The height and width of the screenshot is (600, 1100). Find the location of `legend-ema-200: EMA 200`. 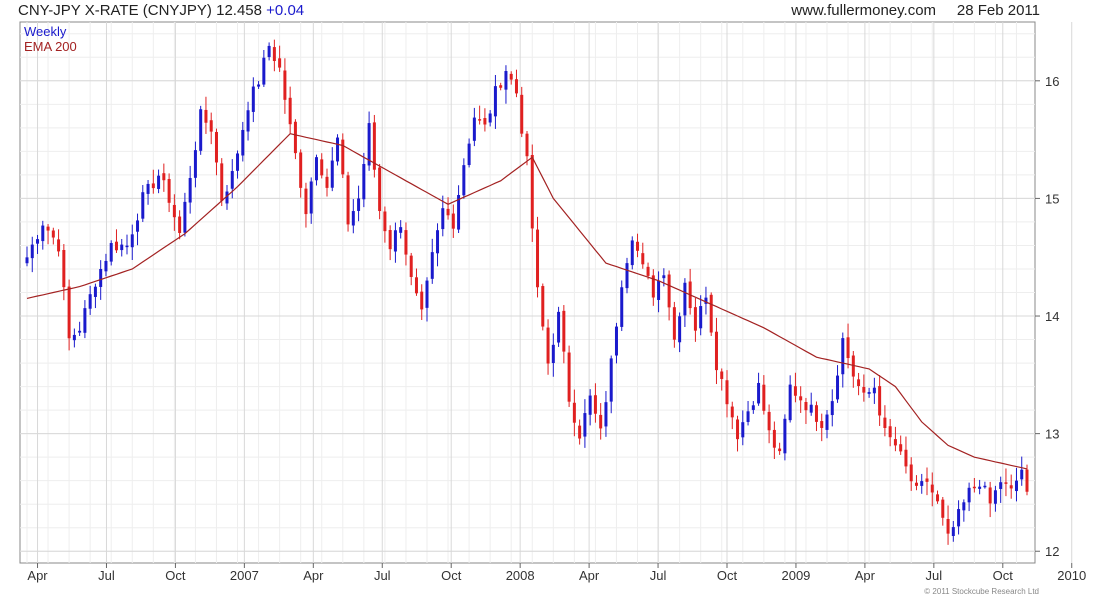

legend-ema-200: EMA 200 is located at coordinates (50, 46).